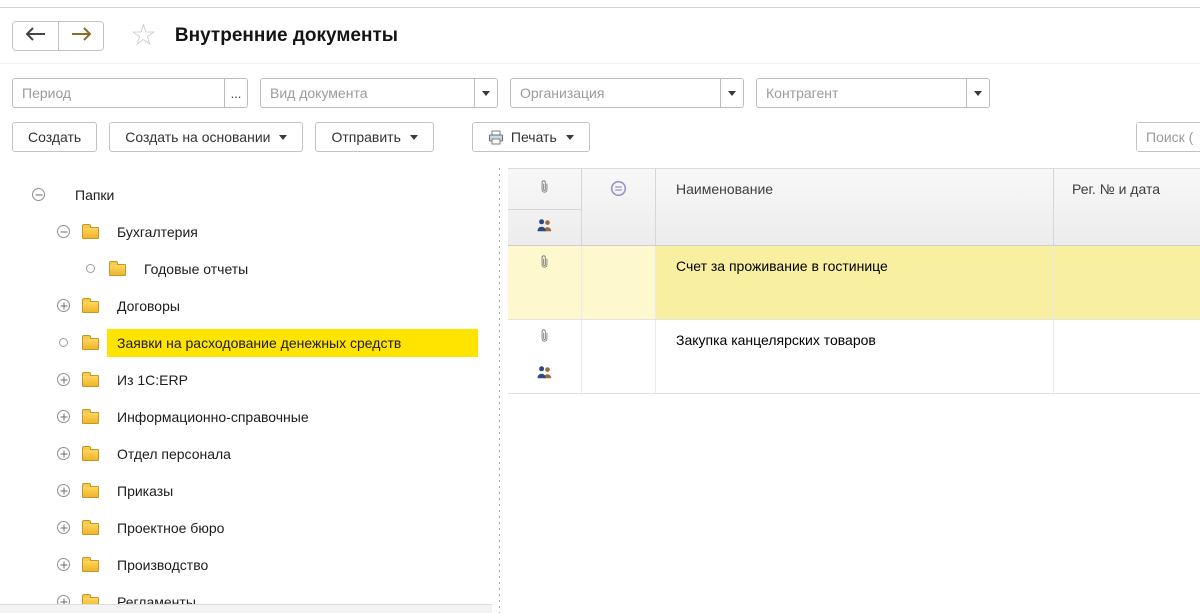 Image resolution: width=1200 pixels, height=613 pixels. I want to click on table-row: Счет за проживание в гостинице, so click(854, 283).